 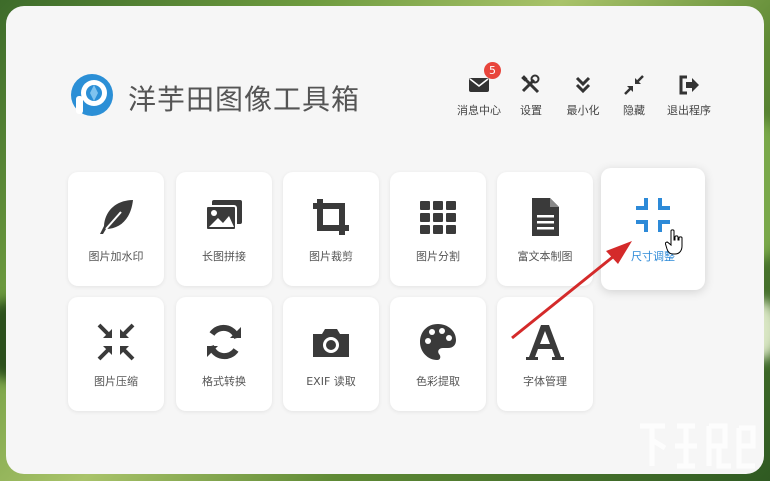 I want to click on tool-card-resize: 尺寸调整, so click(x=653, y=229).